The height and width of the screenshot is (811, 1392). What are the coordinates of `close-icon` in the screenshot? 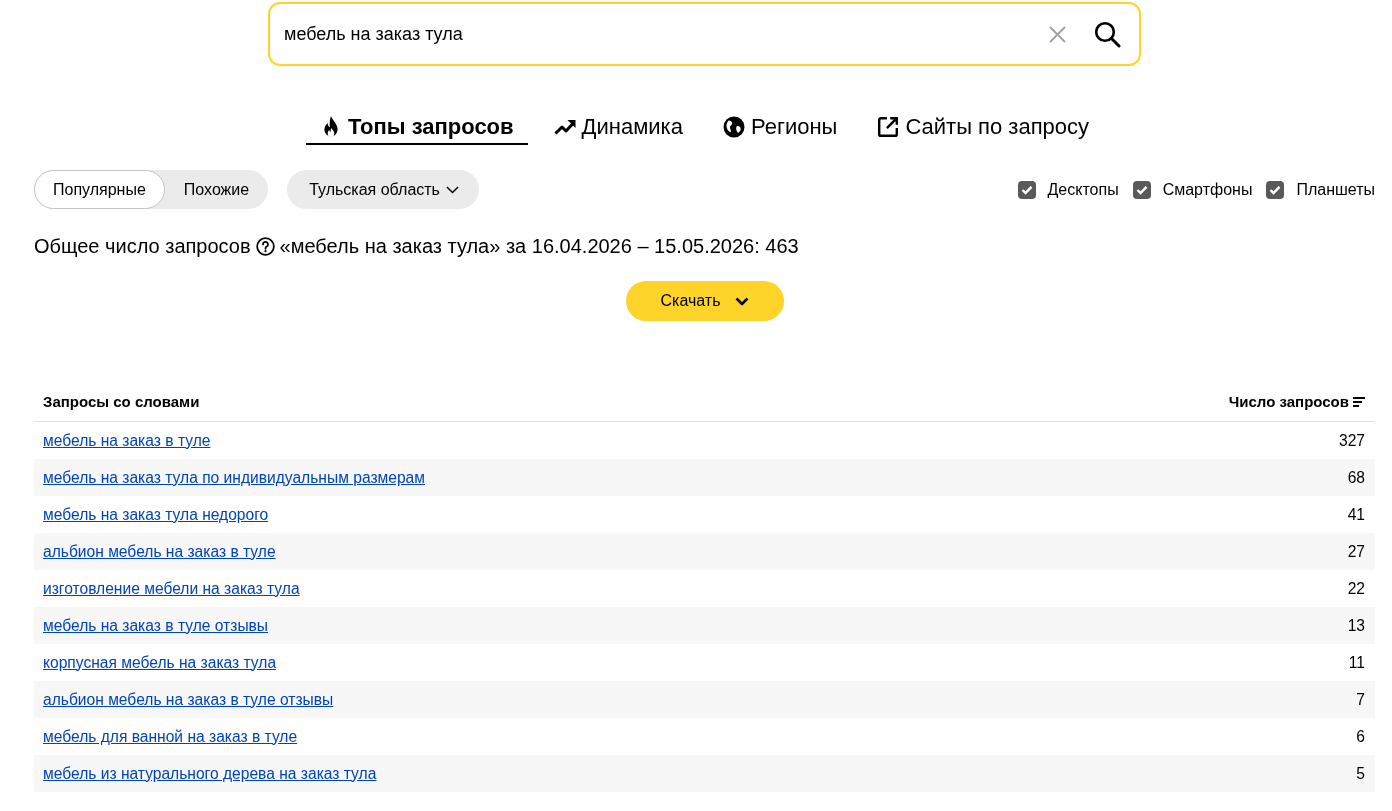 It's located at (1057, 34).